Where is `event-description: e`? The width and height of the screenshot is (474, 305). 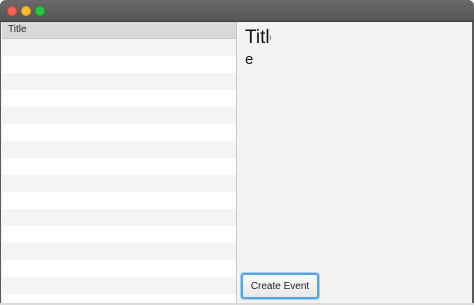
event-description: e is located at coordinates (249, 59).